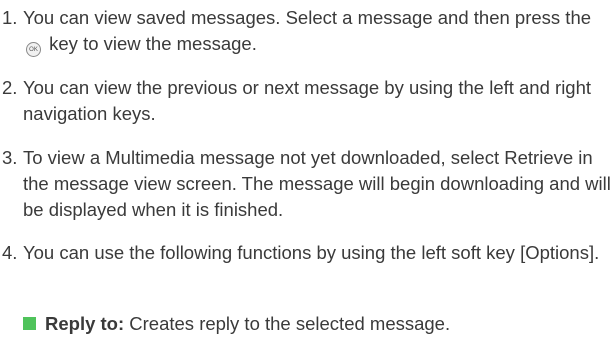 This screenshot has height=337, width=616. Describe the element at coordinates (10, 17) in the screenshot. I see `step-number: 1.` at that location.